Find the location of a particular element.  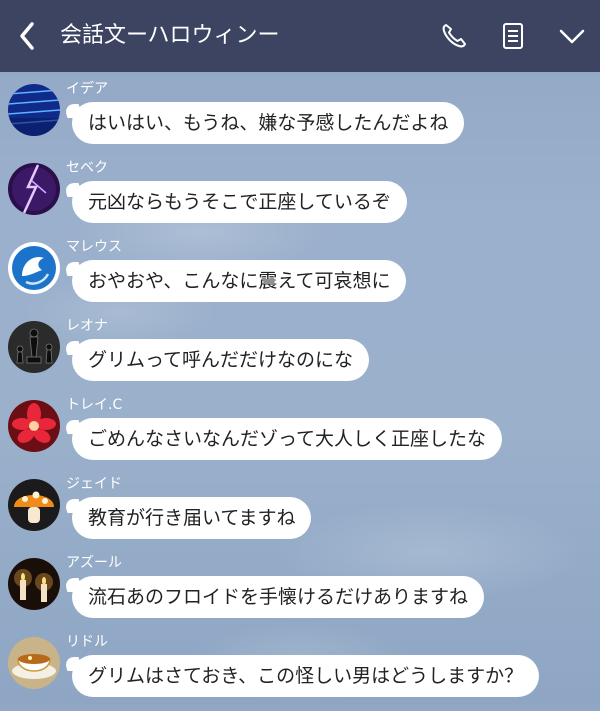

notes-icon is located at coordinates (513, 36).